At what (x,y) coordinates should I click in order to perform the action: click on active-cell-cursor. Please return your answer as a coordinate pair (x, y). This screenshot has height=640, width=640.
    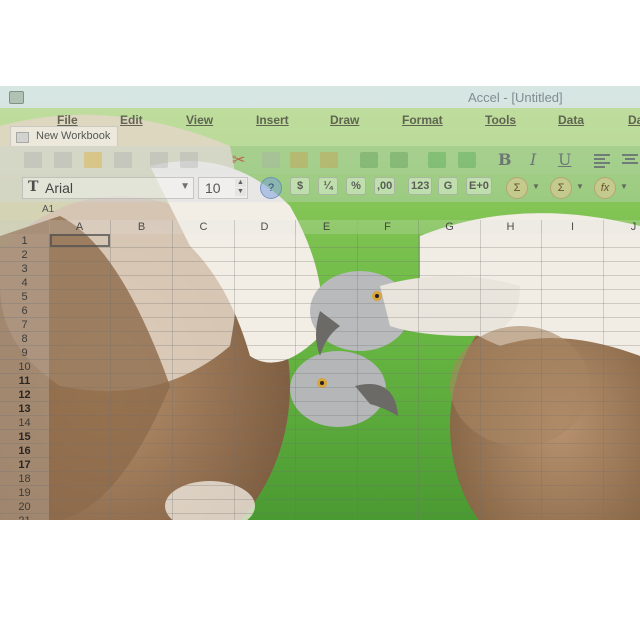
    Looking at the image, I should click on (80, 240).